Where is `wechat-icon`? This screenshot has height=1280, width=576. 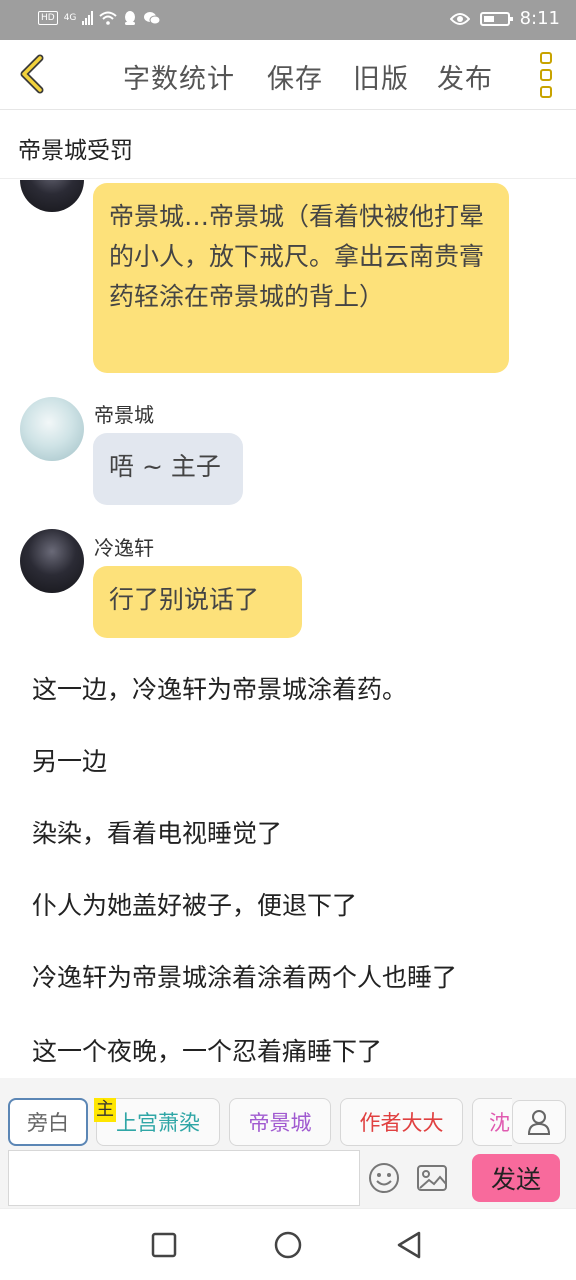
wechat-icon is located at coordinates (152, 17).